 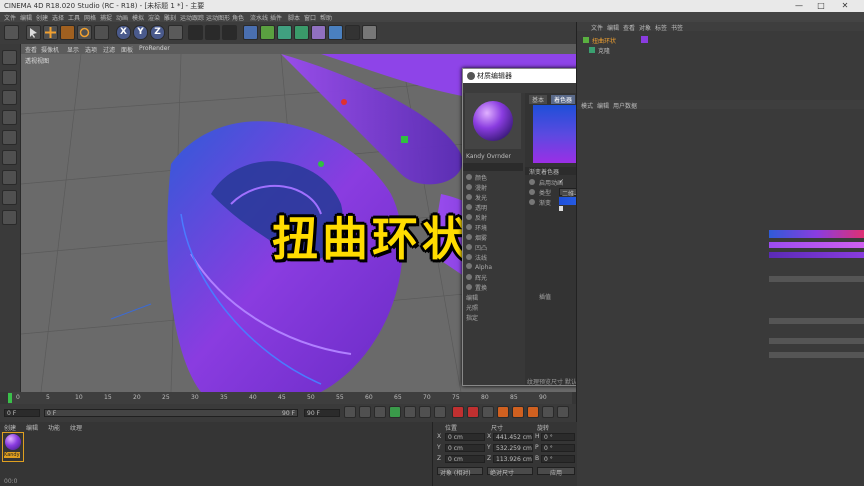 What do you see at coordinates (476, 237) in the screenshot?
I see `channel-fog: 烟雾` at bounding box center [476, 237].